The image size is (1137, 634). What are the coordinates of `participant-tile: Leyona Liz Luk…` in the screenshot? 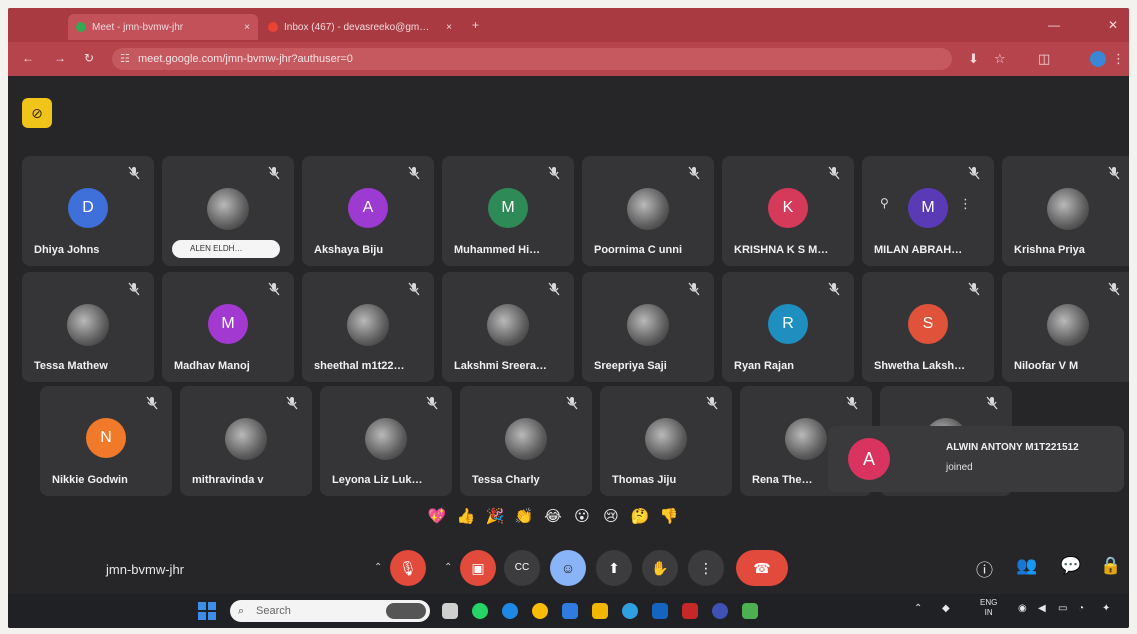 It's located at (386, 441).